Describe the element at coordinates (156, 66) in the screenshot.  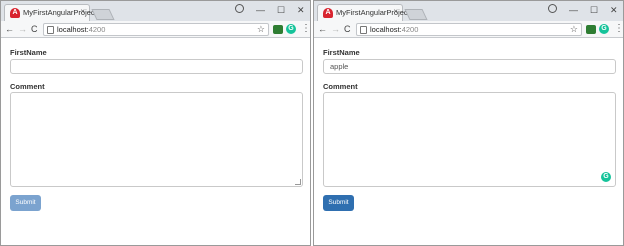
I see `firstname-input` at that location.